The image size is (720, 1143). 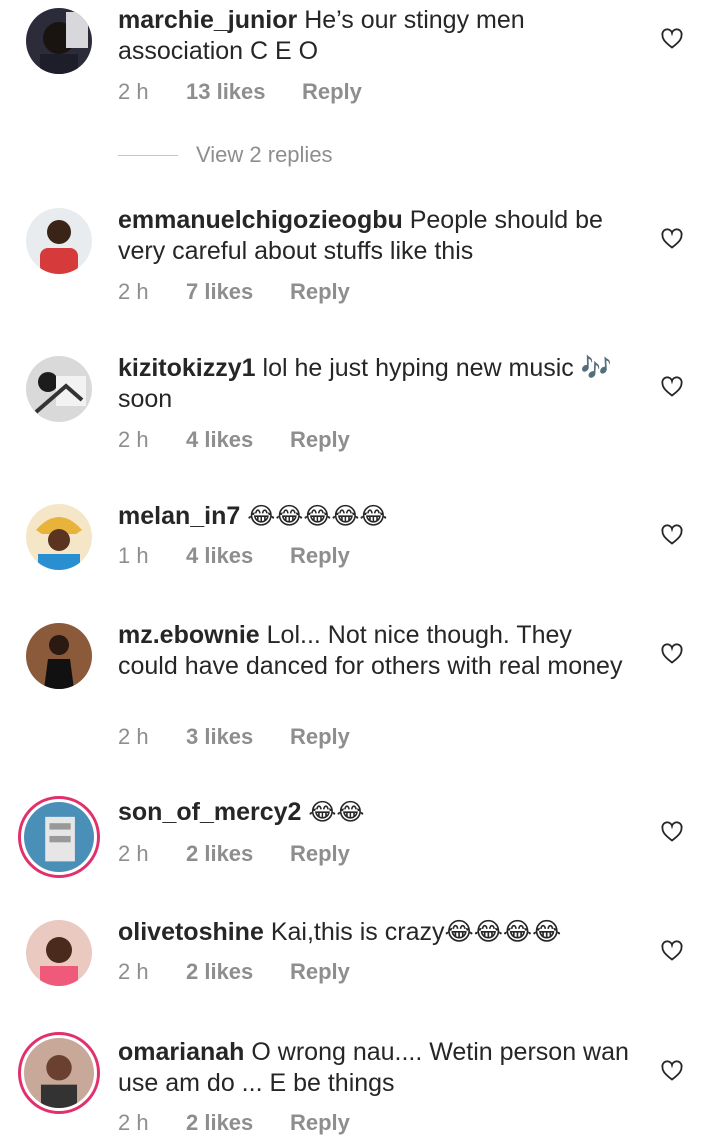 I want to click on comment-username: emmanuelchigozieogbu, so click(x=260, y=220).